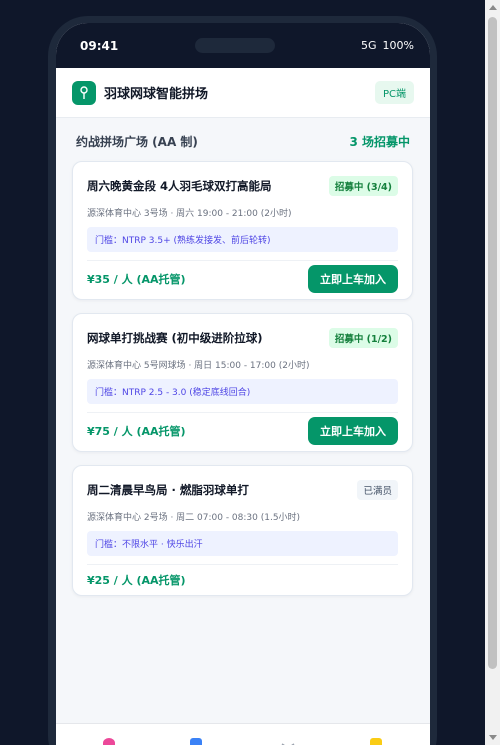  What do you see at coordinates (242, 564) in the screenshot?
I see `divider` at bounding box center [242, 564].